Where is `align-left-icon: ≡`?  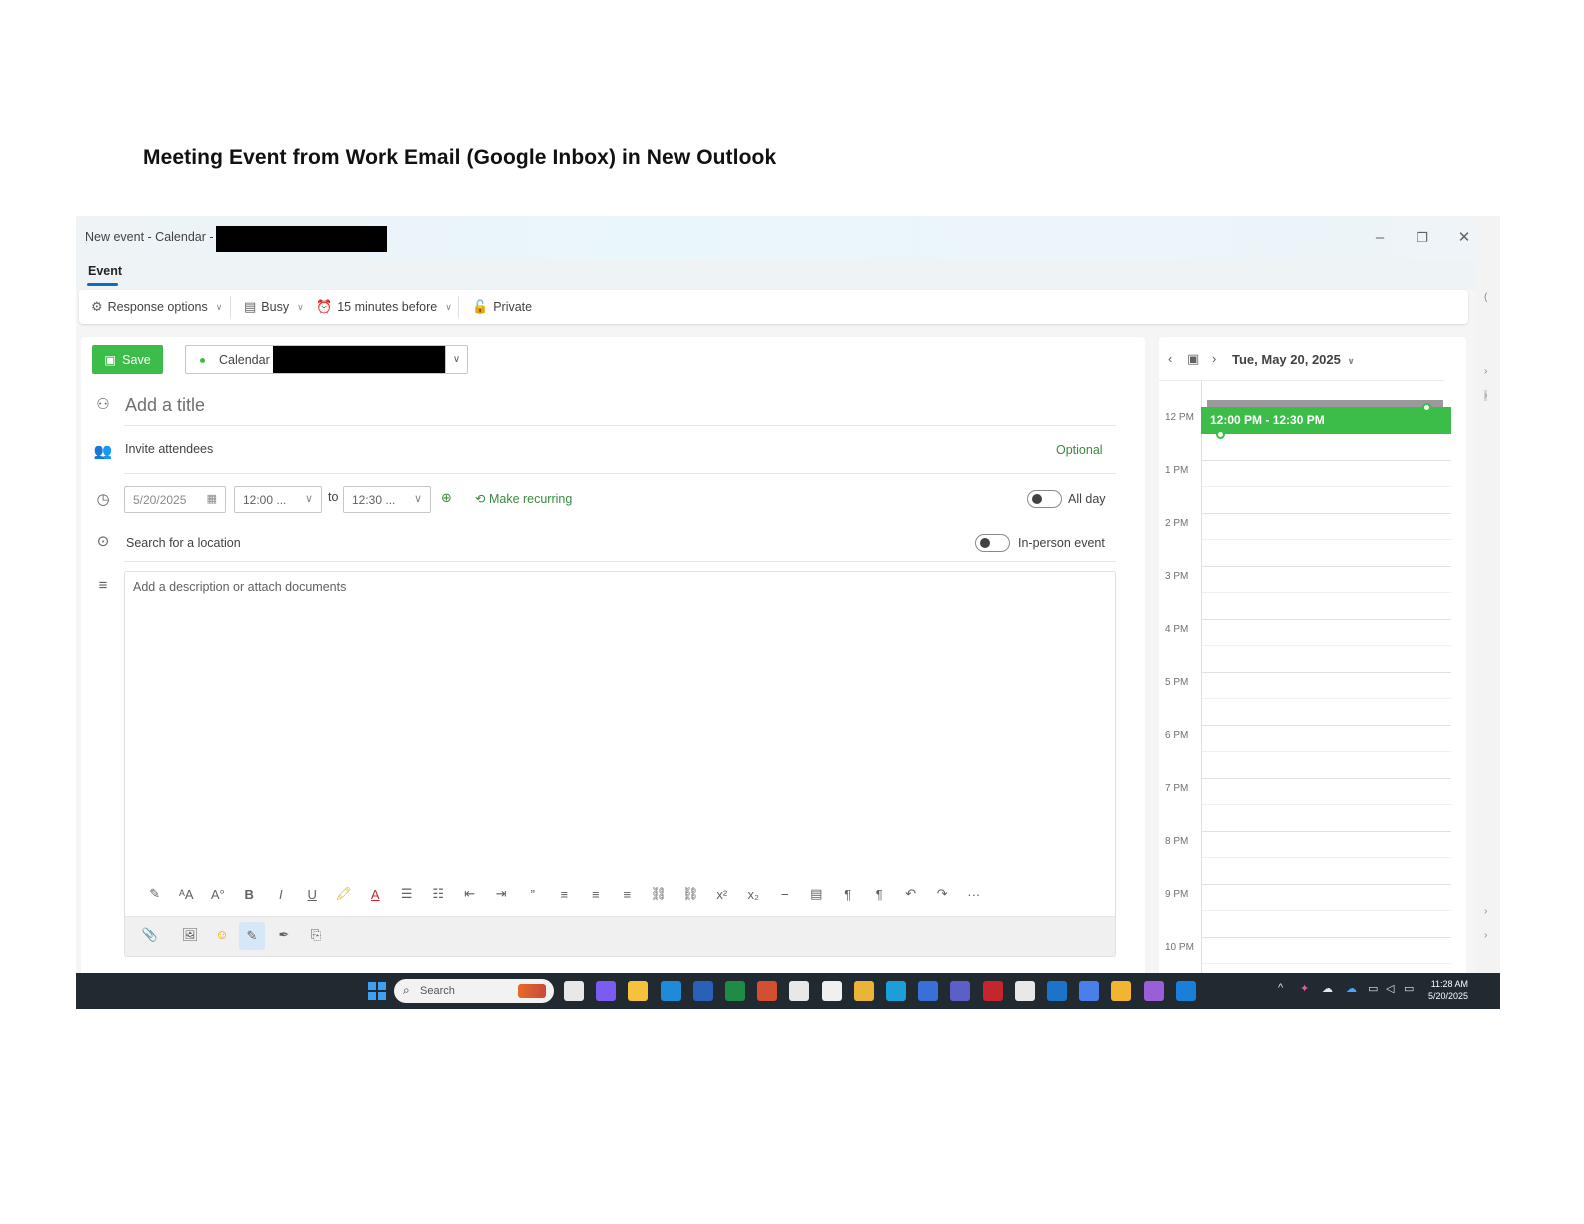 align-left-icon: ≡ is located at coordinates (565, 894).